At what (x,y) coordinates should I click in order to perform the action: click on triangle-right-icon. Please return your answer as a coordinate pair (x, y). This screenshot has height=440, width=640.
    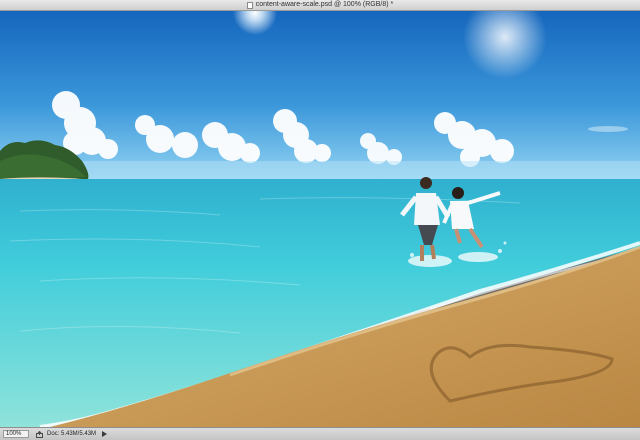
    Looking at the image, I should click on (105, 434).